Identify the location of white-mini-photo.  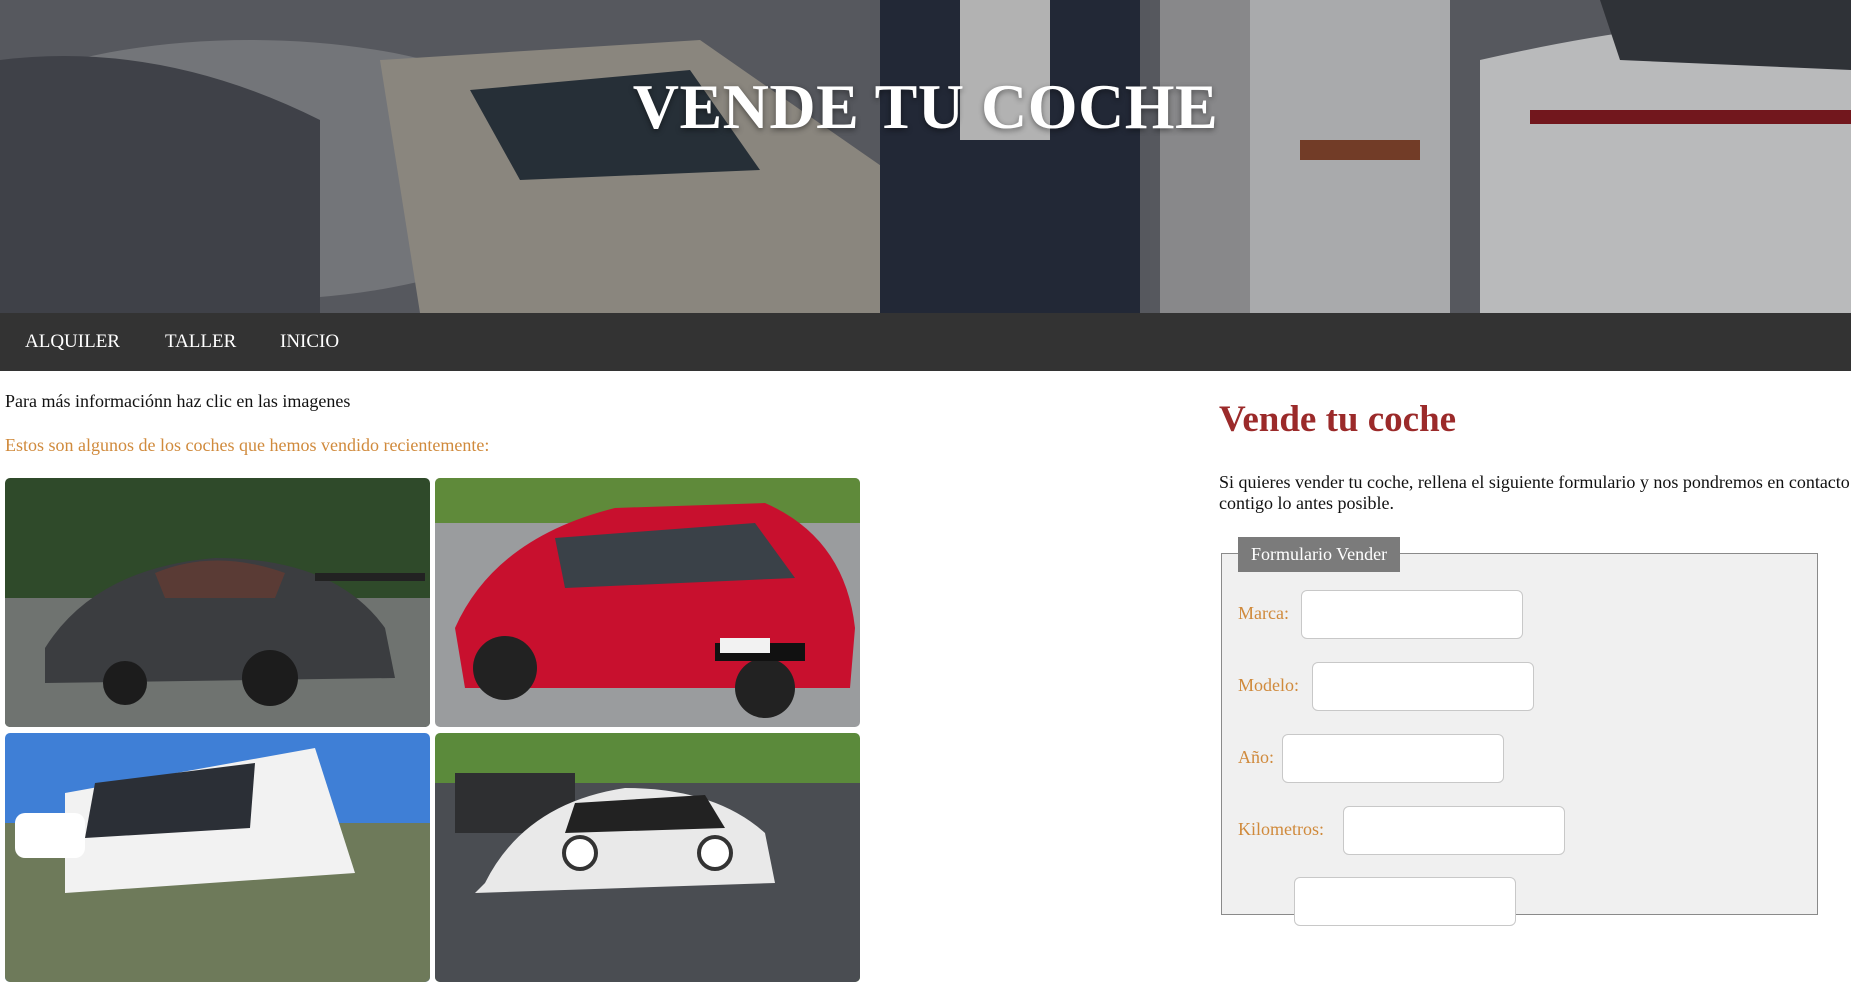
(647, 857).